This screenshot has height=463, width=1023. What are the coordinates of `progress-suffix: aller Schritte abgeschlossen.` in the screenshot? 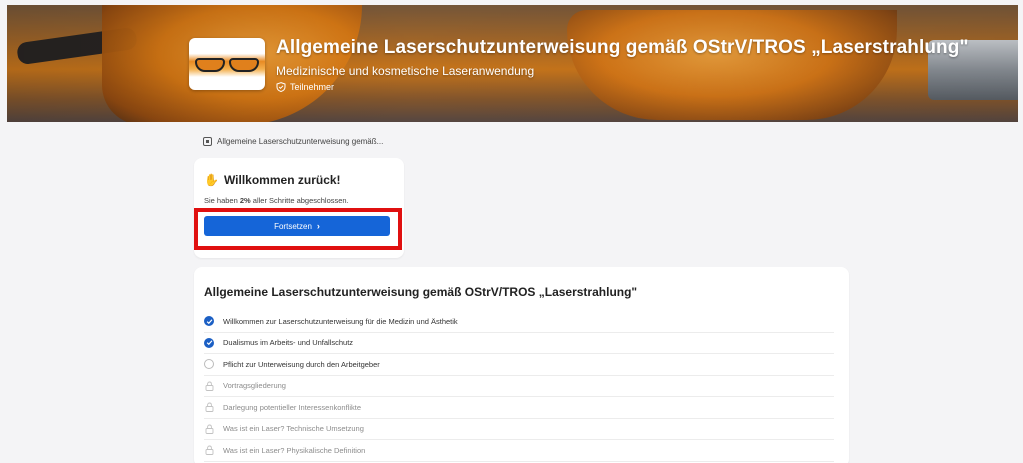 It's located at (299, 200).